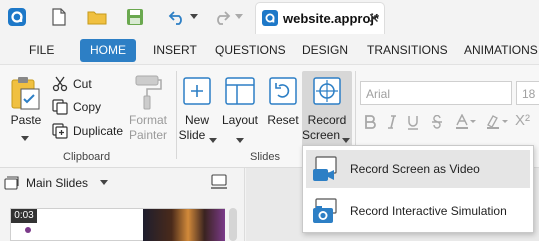 The height and width of the screenshot is (241, 539). I want to click on undo-dropdown-icon, so click(194, 17).